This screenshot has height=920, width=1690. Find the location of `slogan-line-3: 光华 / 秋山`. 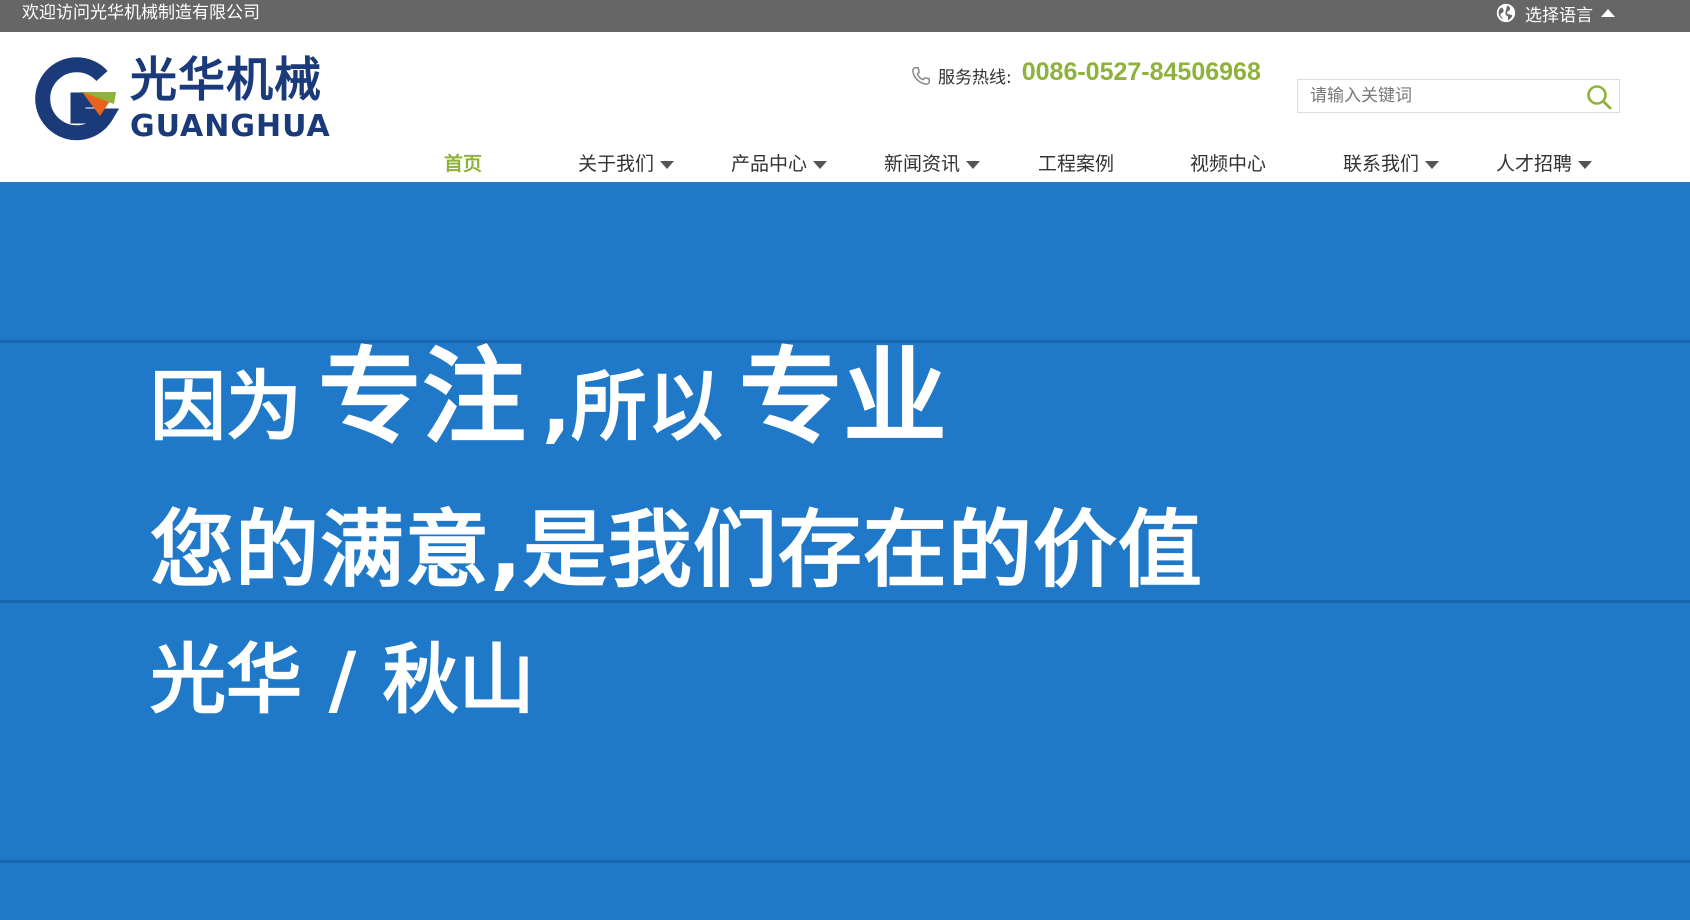

slogan-line-3: 光华 / 秋山 is located at coordinates (342, 679).